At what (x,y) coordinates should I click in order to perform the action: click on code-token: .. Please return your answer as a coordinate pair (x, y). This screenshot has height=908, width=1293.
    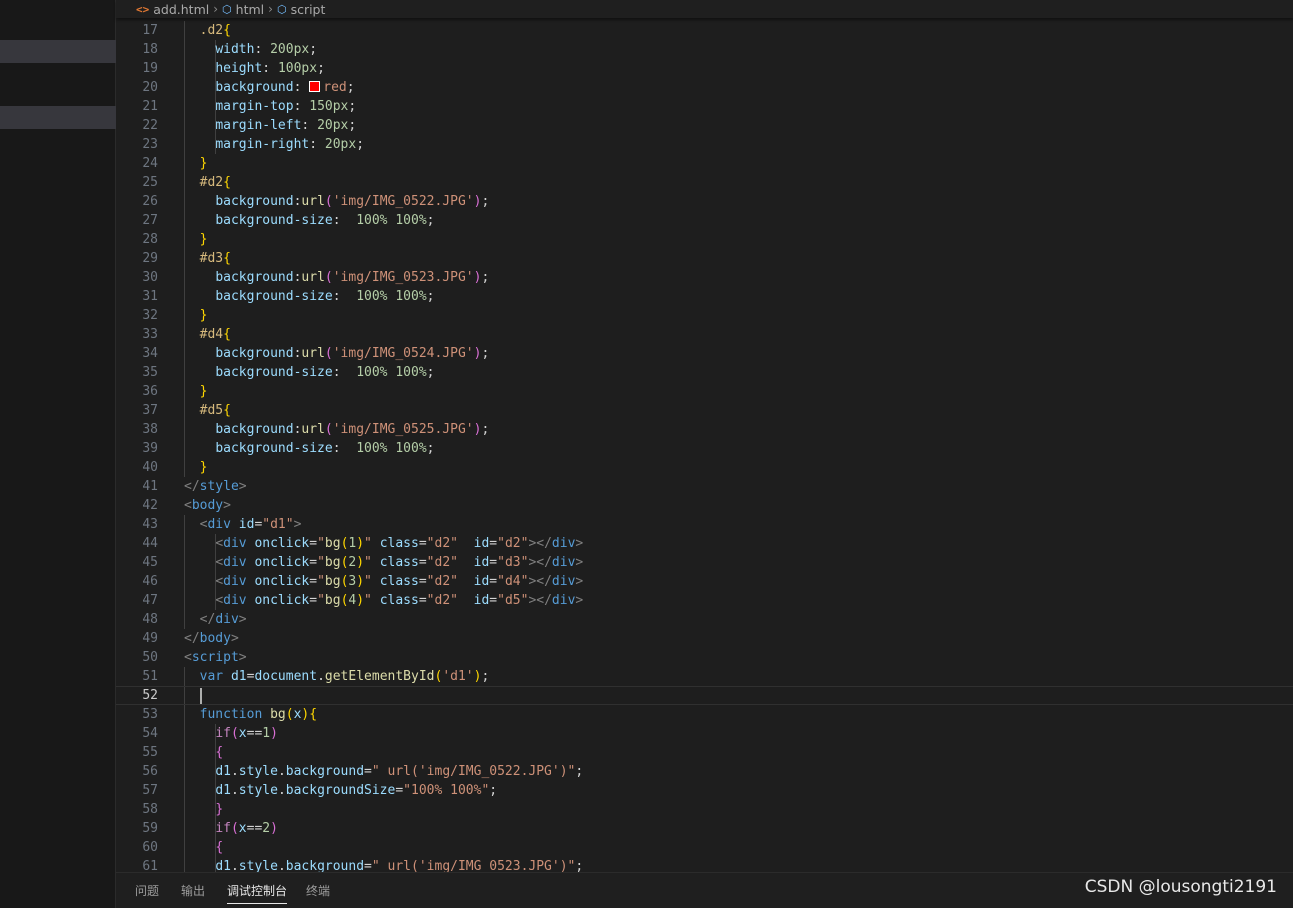
    Looking at the image, I should click on (234, 790).